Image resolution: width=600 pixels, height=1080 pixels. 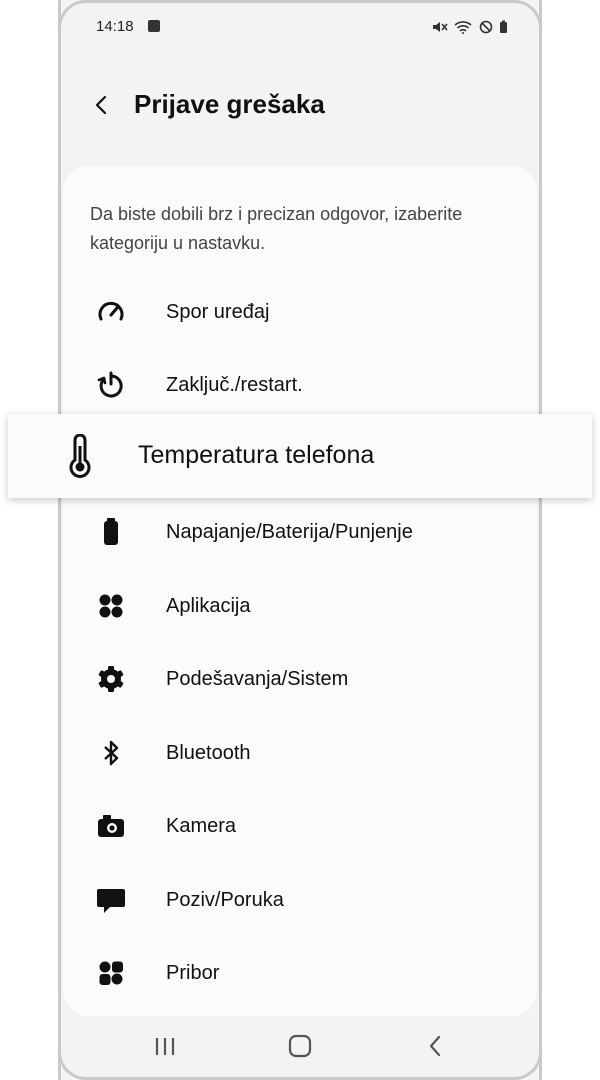 I want to click on category-label: Bluetooth, so click(x=208, y=753).